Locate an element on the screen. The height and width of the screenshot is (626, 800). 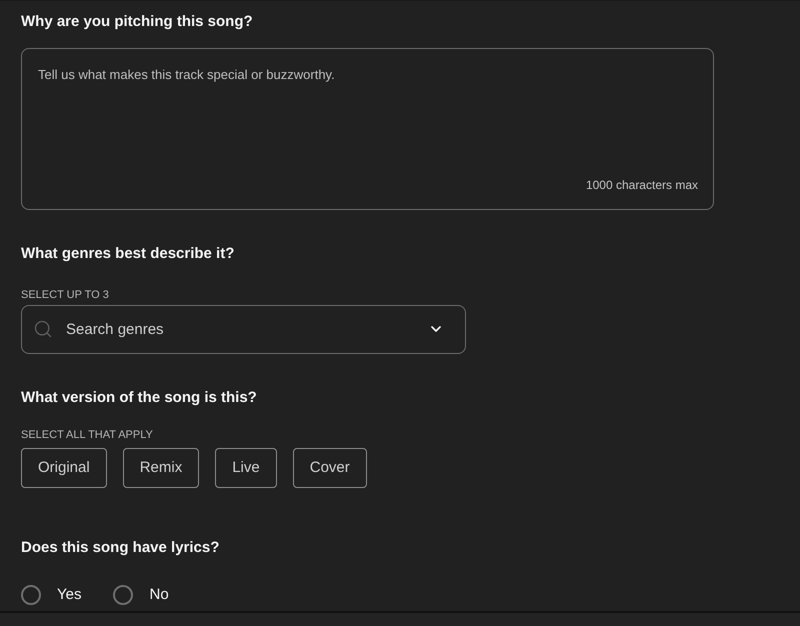
hint-label: SELECT UP TO 3 is located at coordinates (65, 295).